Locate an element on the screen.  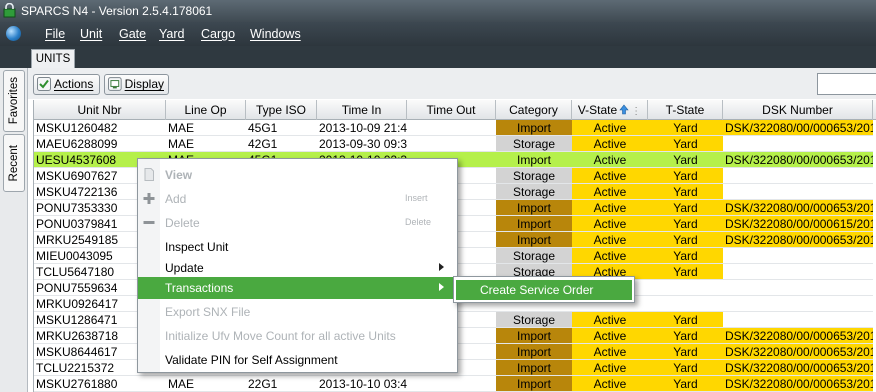
menu-item-update-label: Update is located at coordinates (184, 268).